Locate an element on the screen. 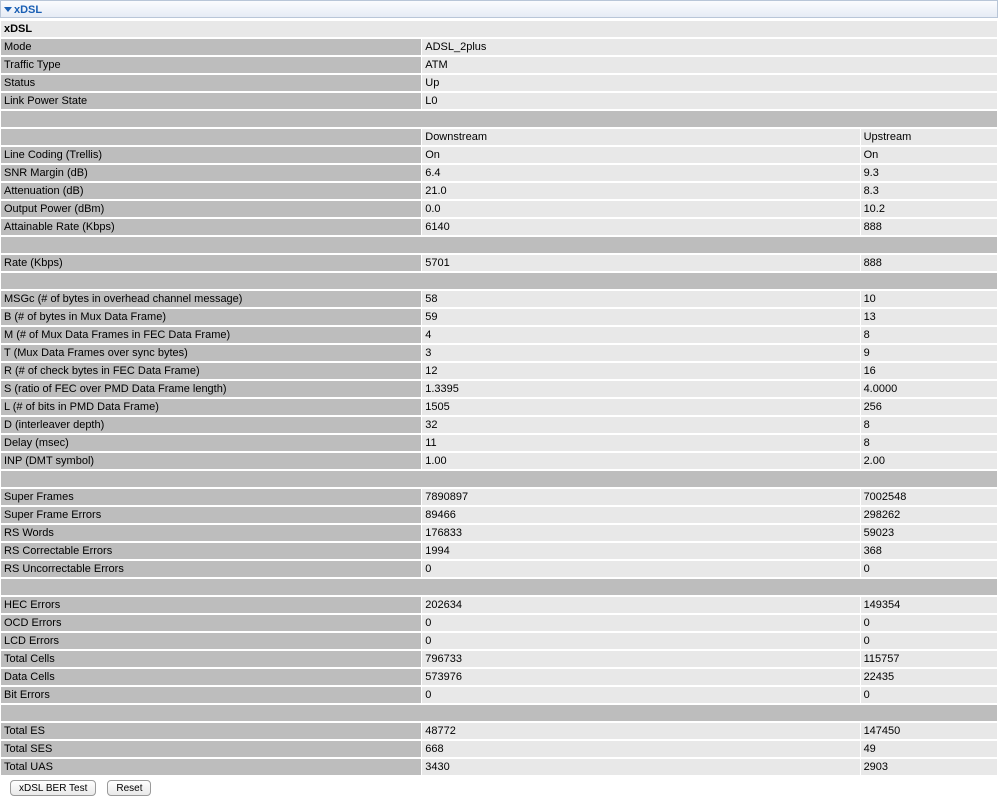 The width and height of the screenshot is (998, 809). upstream-value: 13 is located at coordinates (928, 317).